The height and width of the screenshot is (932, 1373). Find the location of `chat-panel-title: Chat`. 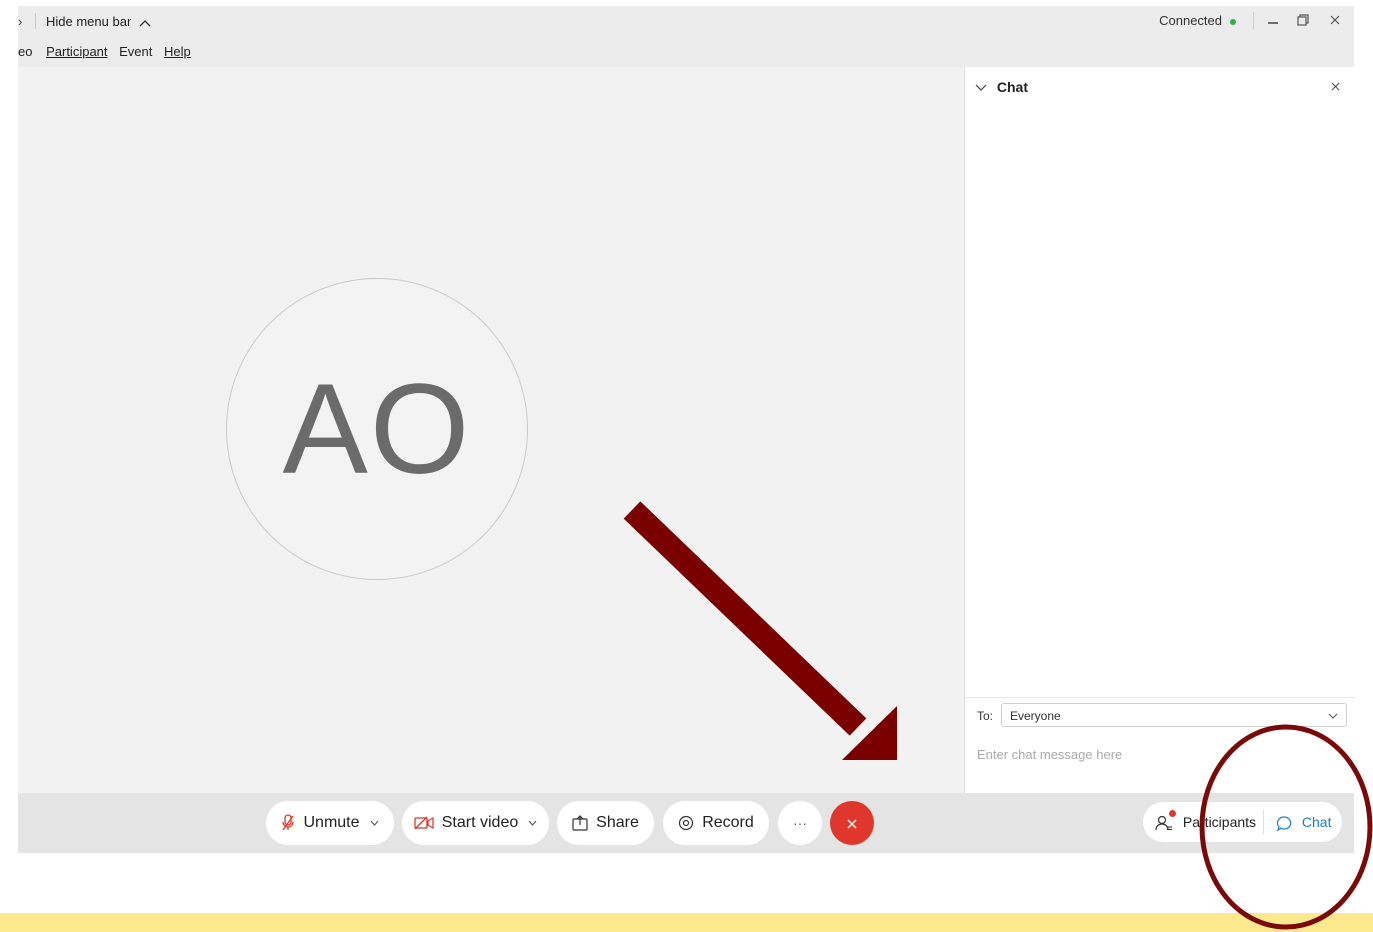

chat-panel-title: Chat is located at coordinates (1012, 87).